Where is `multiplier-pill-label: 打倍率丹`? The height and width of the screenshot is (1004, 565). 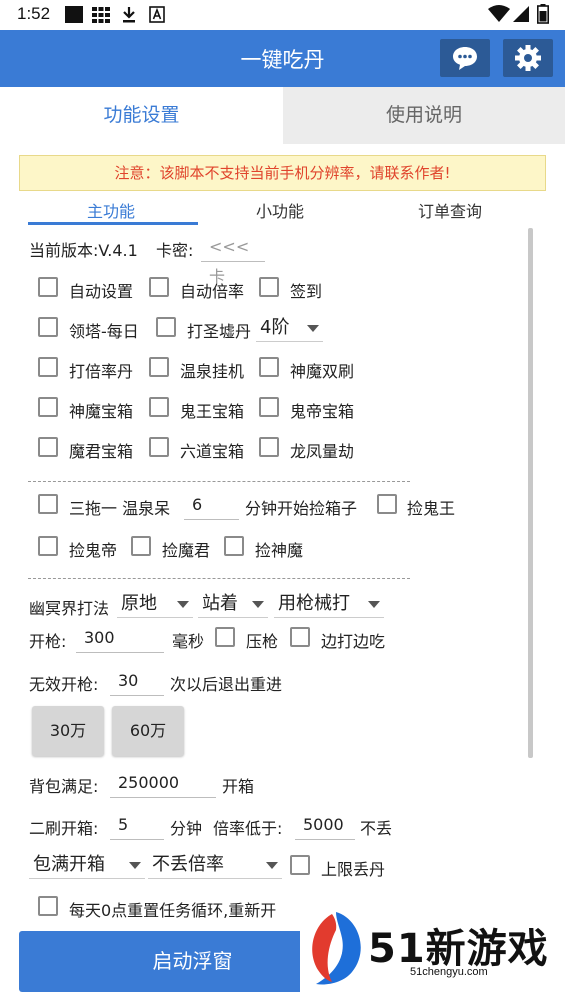
multiplier-pill-label: 打倍率丹 is located at coordinates (101, 371).